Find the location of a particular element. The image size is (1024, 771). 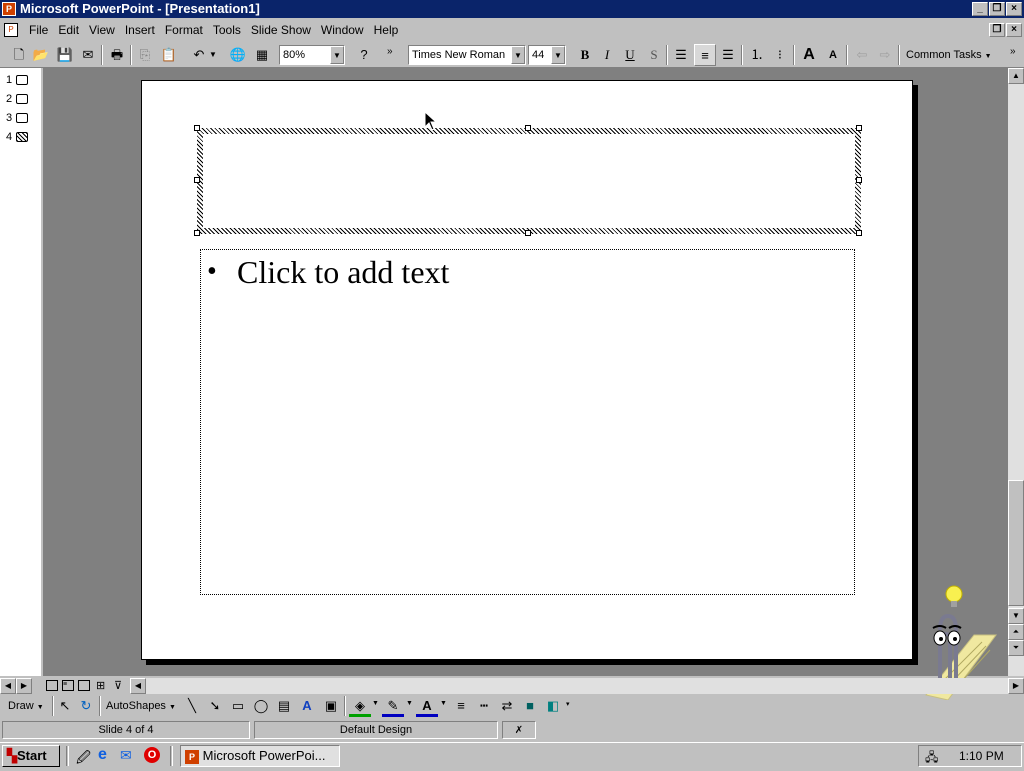

copy-icon: ⎘ is located at coordinates (145, 55).